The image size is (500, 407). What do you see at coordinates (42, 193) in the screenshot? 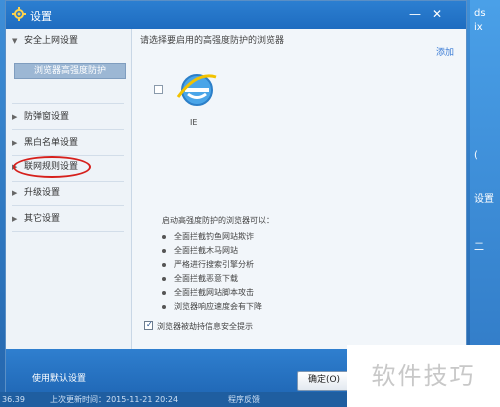
I see `sidebar-item-label: 升级设置` at bounding box center [42, 193].